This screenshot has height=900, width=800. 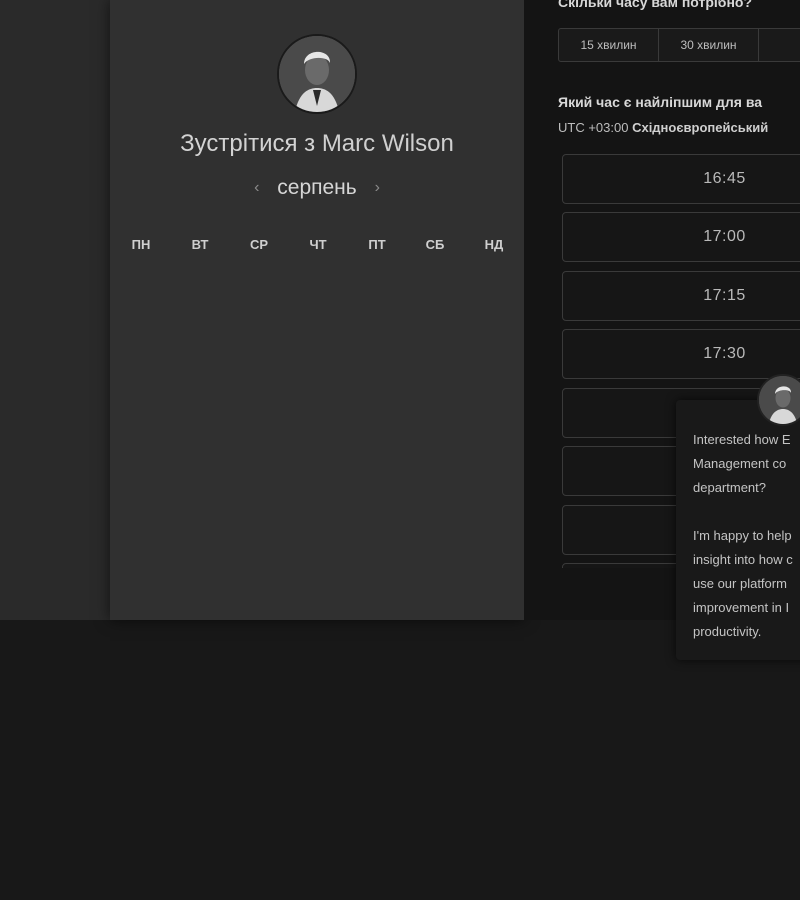 What do you see at coordinates (593, 127) in the screenshot?
I see `timezone-offset: UTC +03:00` at bounding box center [593, 127].